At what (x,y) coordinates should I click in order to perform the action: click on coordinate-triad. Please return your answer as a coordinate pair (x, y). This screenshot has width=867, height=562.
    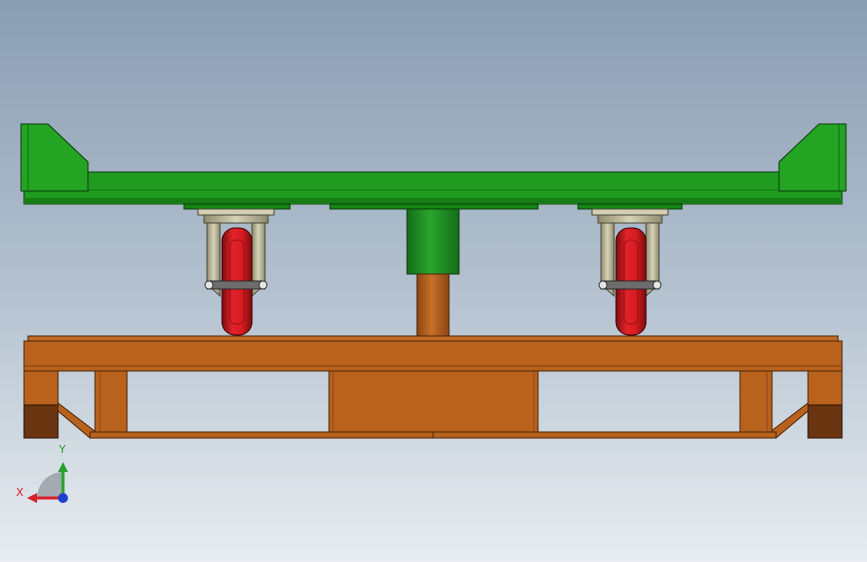
    Looking at the image, I should click on (47, 482).